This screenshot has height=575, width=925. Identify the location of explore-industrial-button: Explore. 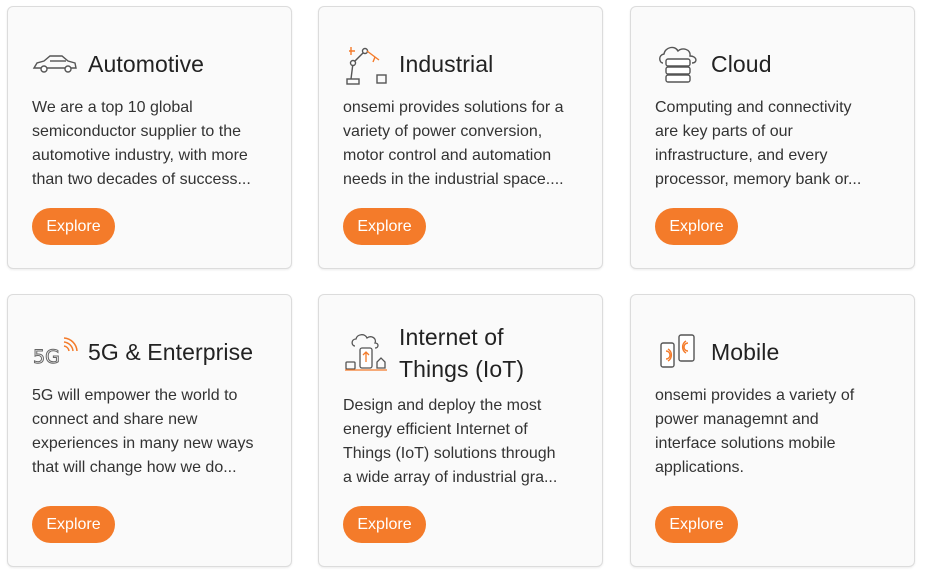
(384, 226).